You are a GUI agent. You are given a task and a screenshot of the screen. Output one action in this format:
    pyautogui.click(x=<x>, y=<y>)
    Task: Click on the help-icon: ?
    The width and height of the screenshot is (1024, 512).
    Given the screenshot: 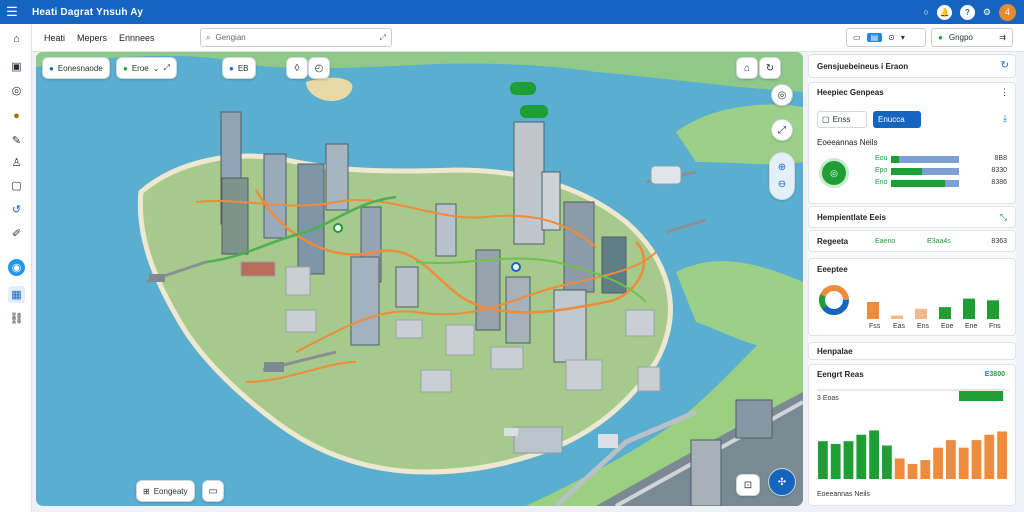 What is the action you would take?
    pyautogui.click(x=967, y=12)
    